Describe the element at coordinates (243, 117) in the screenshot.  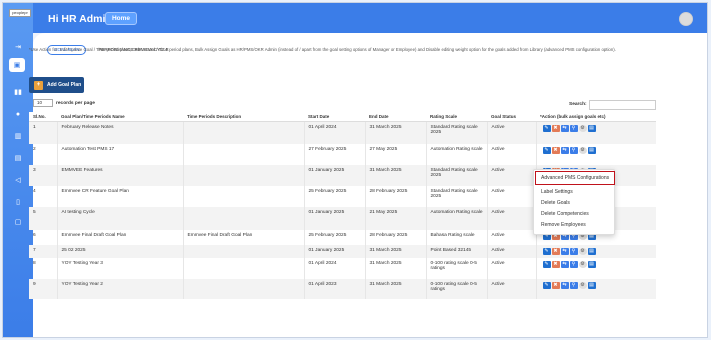
I see `column-header: Time Periods Description` at that location.